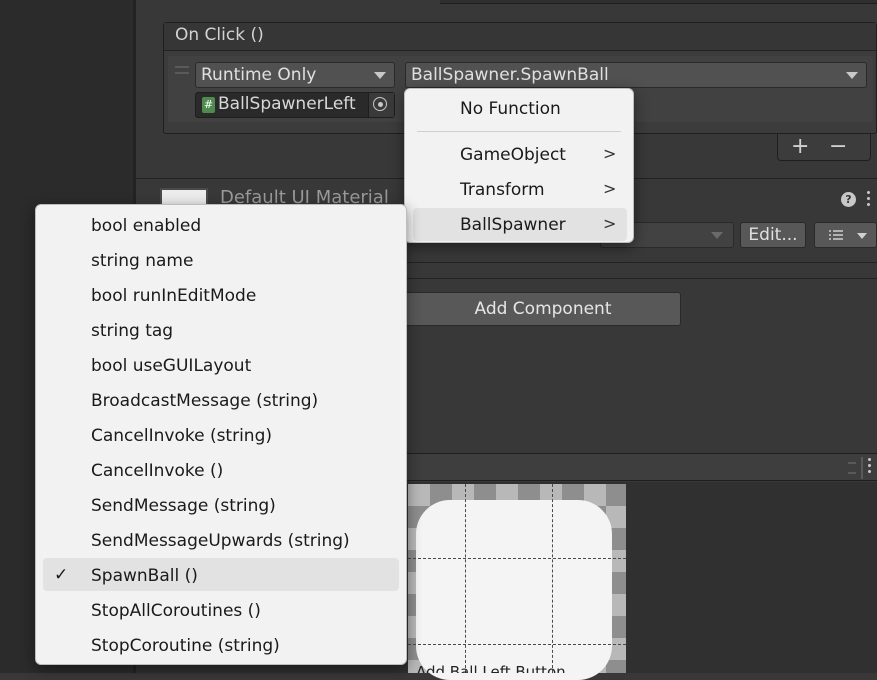 Image resolution: width=877 pixels, height=680 pixels. I want to click on menu-separator, so click(519, 131).